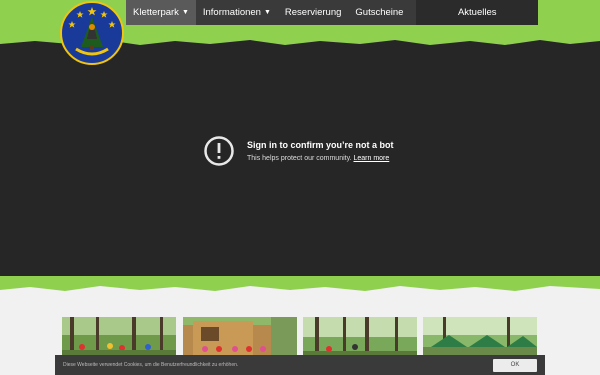 The image size is (600, 375). Describe the element at coordinates (300, 292) in the screenshot. I see `torn-edge-bottom` at that location.